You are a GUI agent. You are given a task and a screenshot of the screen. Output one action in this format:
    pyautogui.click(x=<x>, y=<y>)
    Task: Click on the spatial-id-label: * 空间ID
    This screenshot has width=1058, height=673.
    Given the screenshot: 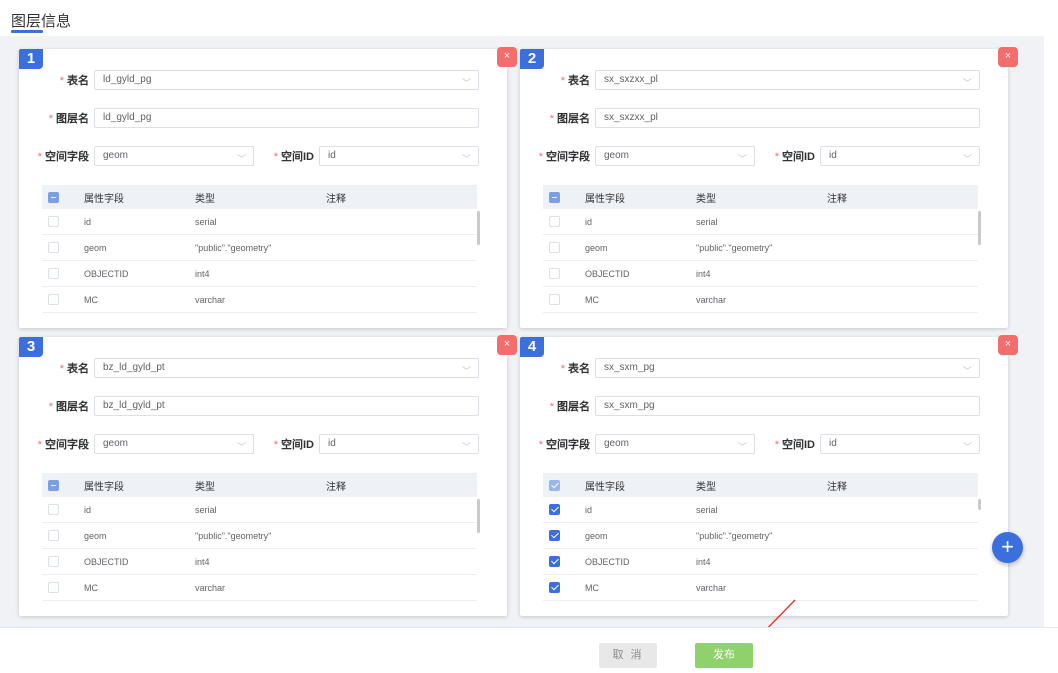 What is the action you would take?
    pyautogui.click(x=794, y=157)
    